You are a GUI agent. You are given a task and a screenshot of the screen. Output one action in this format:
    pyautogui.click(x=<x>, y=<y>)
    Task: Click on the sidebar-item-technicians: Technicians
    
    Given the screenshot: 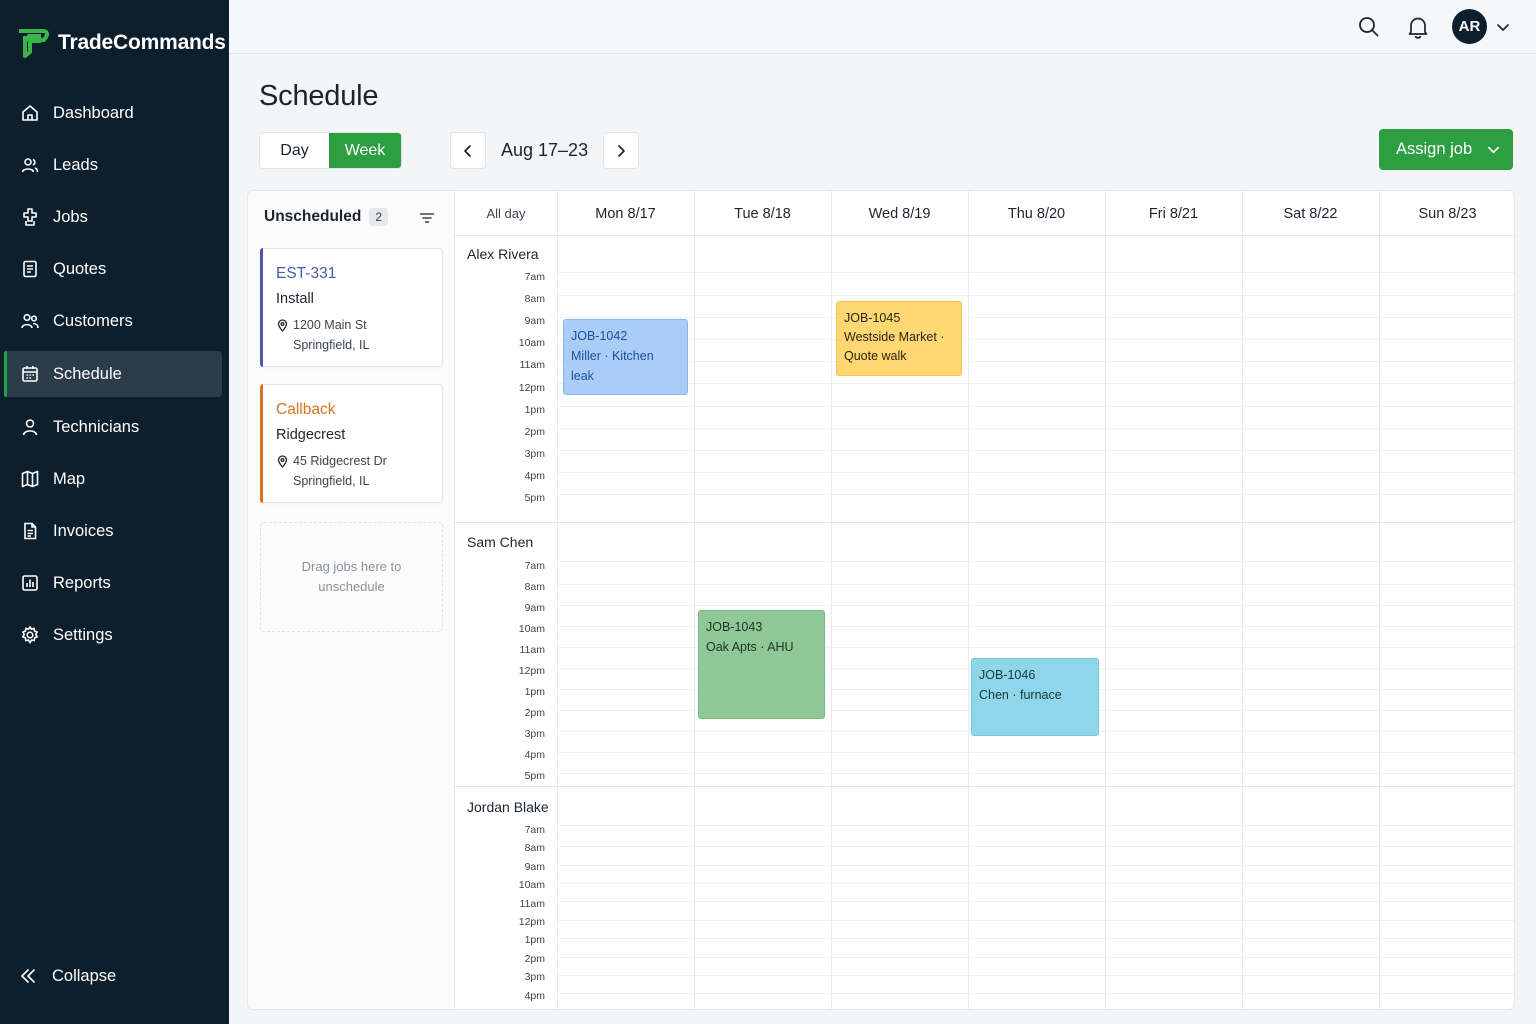 What is the action you would take?
    pyautogui.click(x=113, y=427)
    